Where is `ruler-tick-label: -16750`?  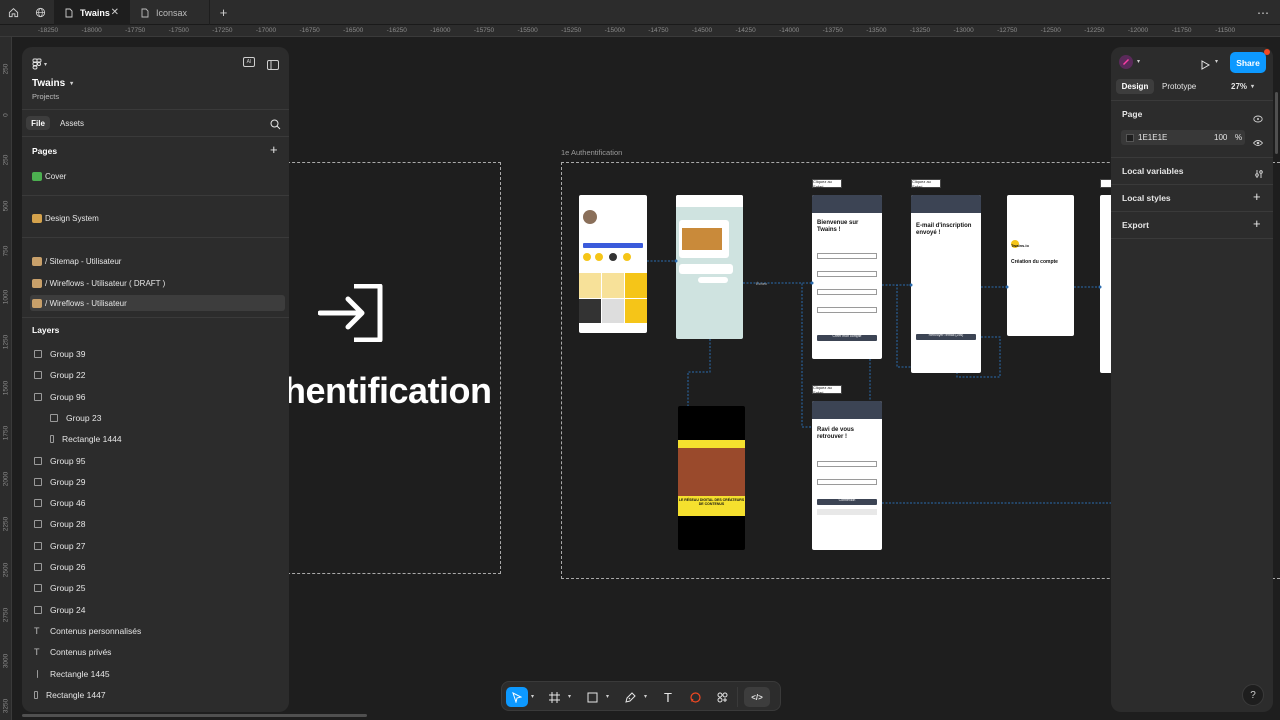 ruler-tick-label: -16750 is located at coordinates (309, 30).